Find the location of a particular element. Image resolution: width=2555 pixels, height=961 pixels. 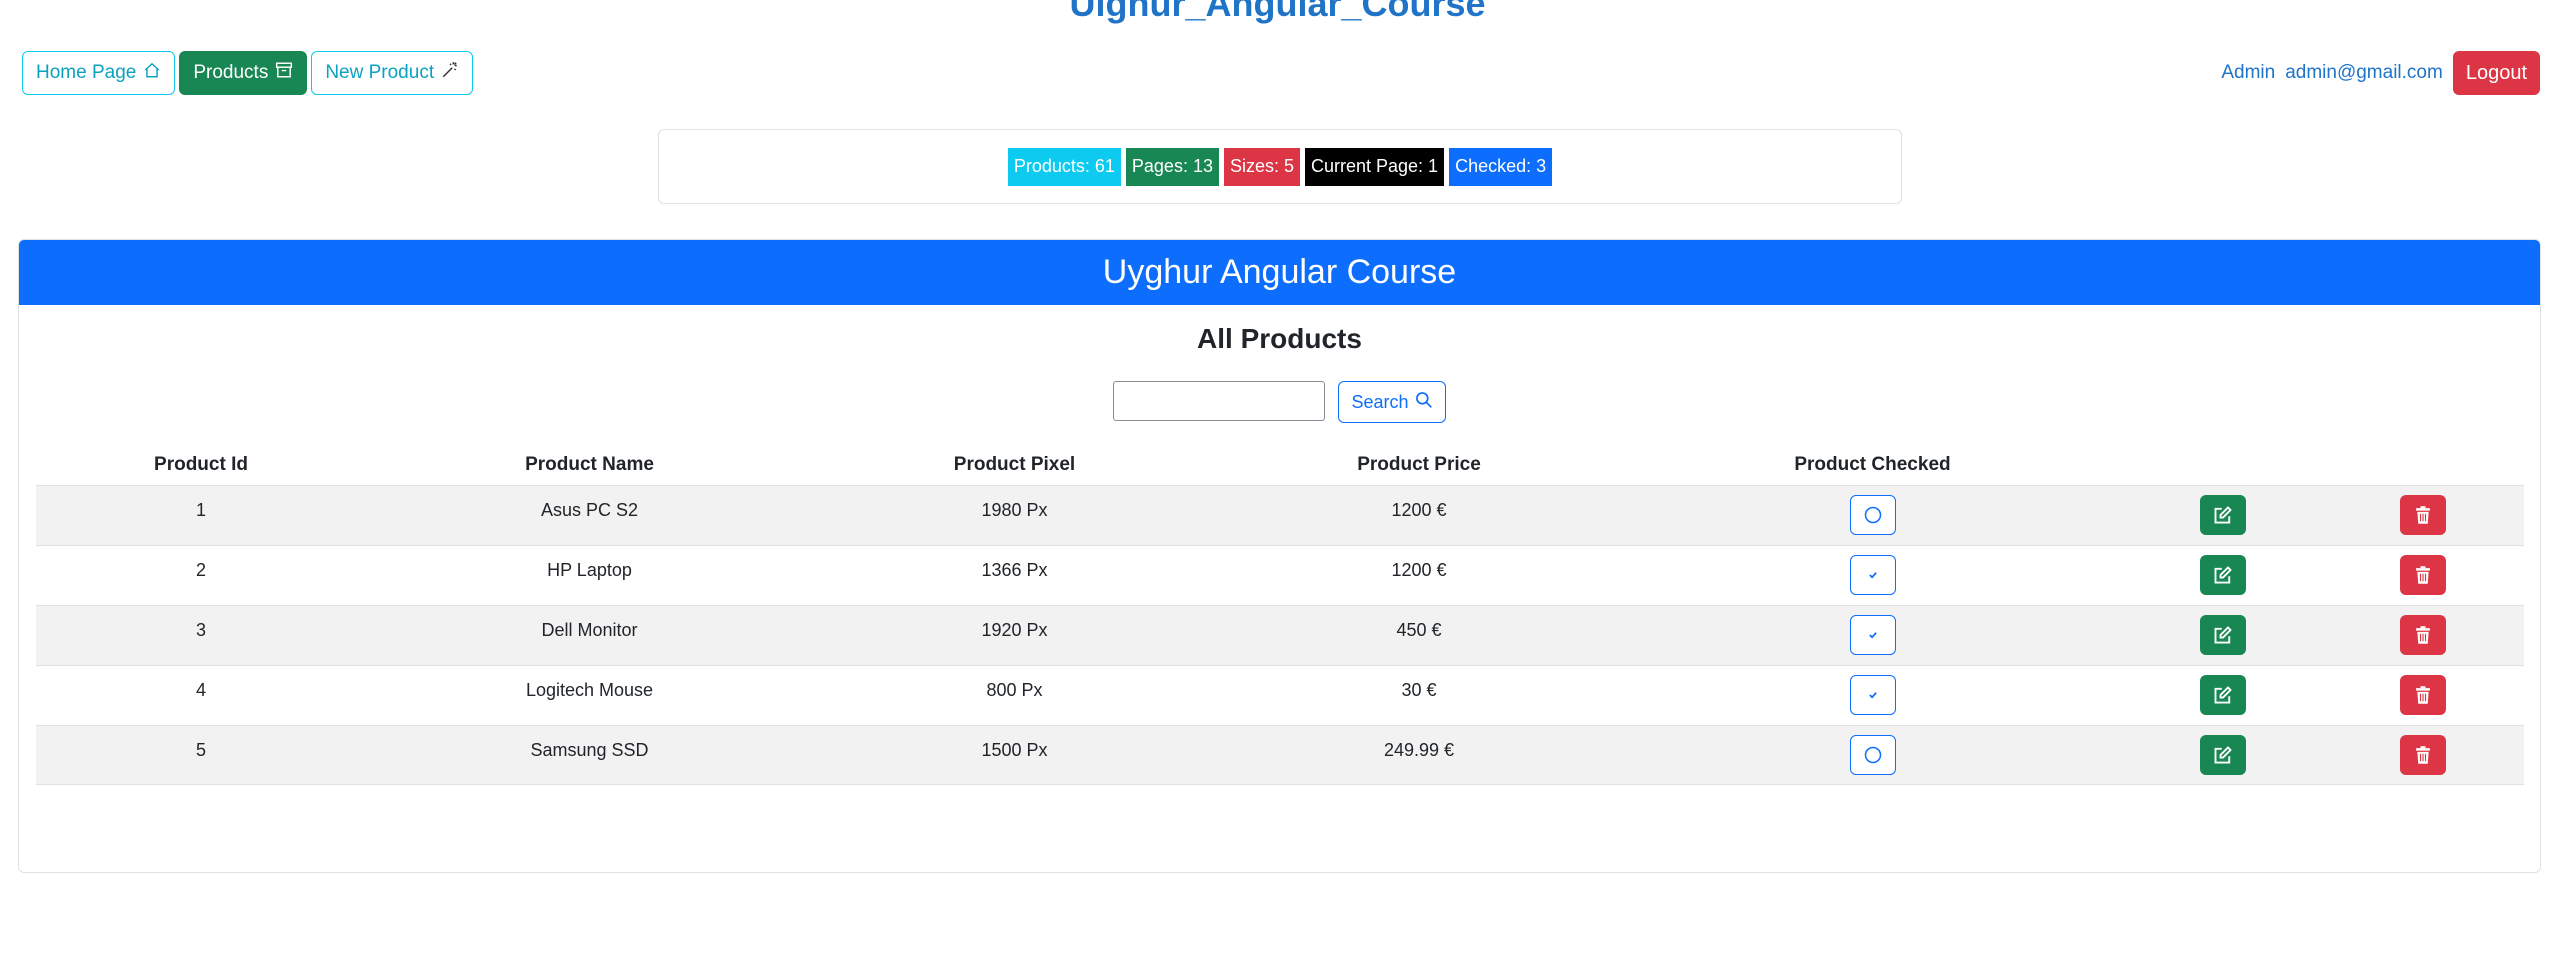

product-name: Logitech Mouse is located at coordinates (589, 690).